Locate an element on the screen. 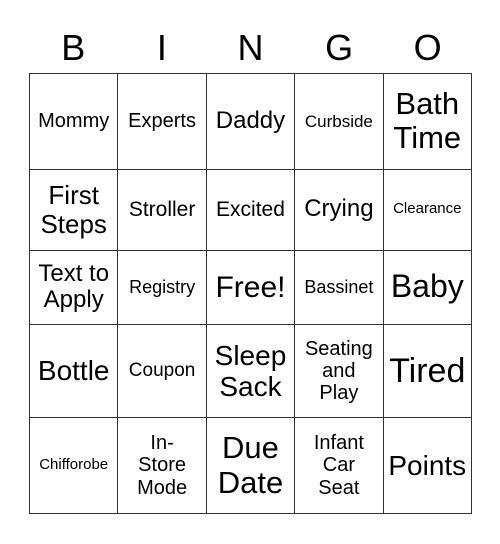  bingo-cell: Daddy is located at coordinates (250, 121).